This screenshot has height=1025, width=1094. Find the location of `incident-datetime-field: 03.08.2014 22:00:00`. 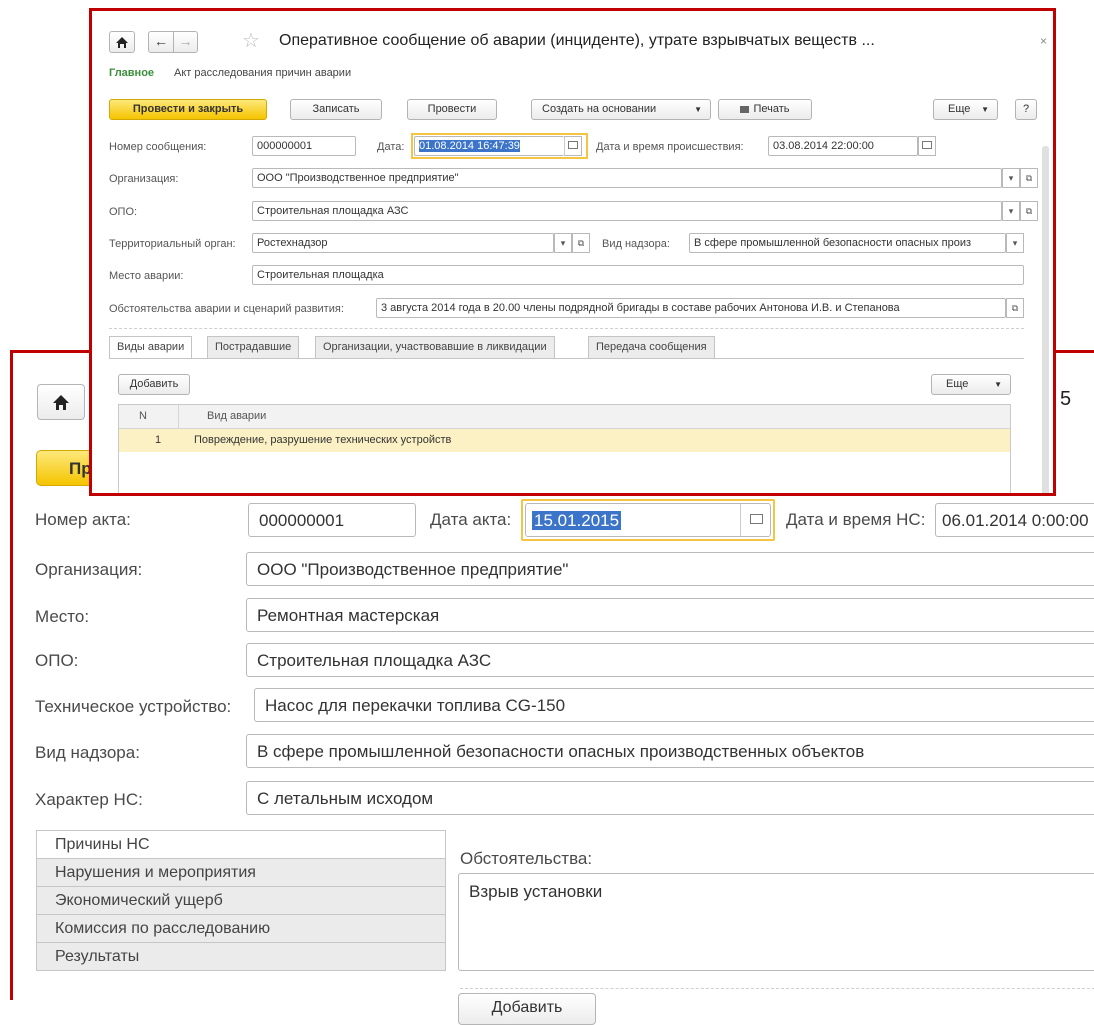

incident-datetime-field: 03.08.2014 22:00:00 is located at coordinates (843, 146).